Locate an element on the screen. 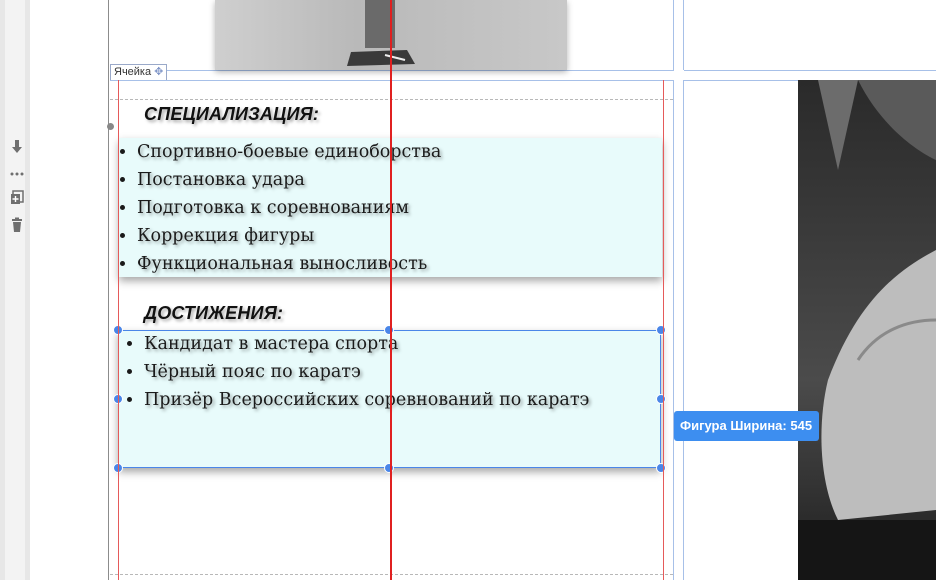 This screenshot has height=580, width=936. achievements-heading: ДОСТИЖЕНИЯ: is located at coordinates (214, 313).